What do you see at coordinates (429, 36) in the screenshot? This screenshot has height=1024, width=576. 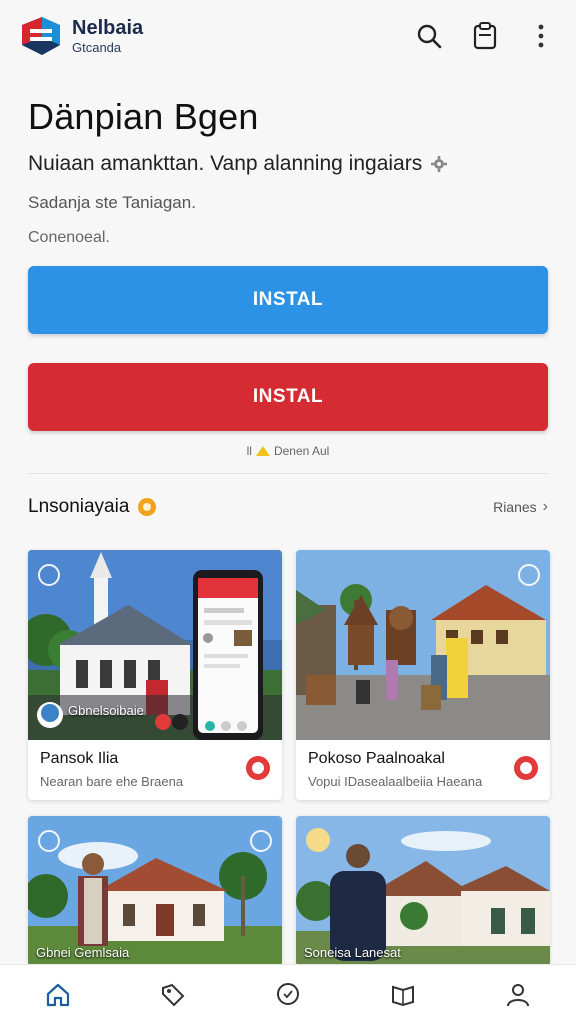 I see `search-icon` at bounding box center [429, 36].